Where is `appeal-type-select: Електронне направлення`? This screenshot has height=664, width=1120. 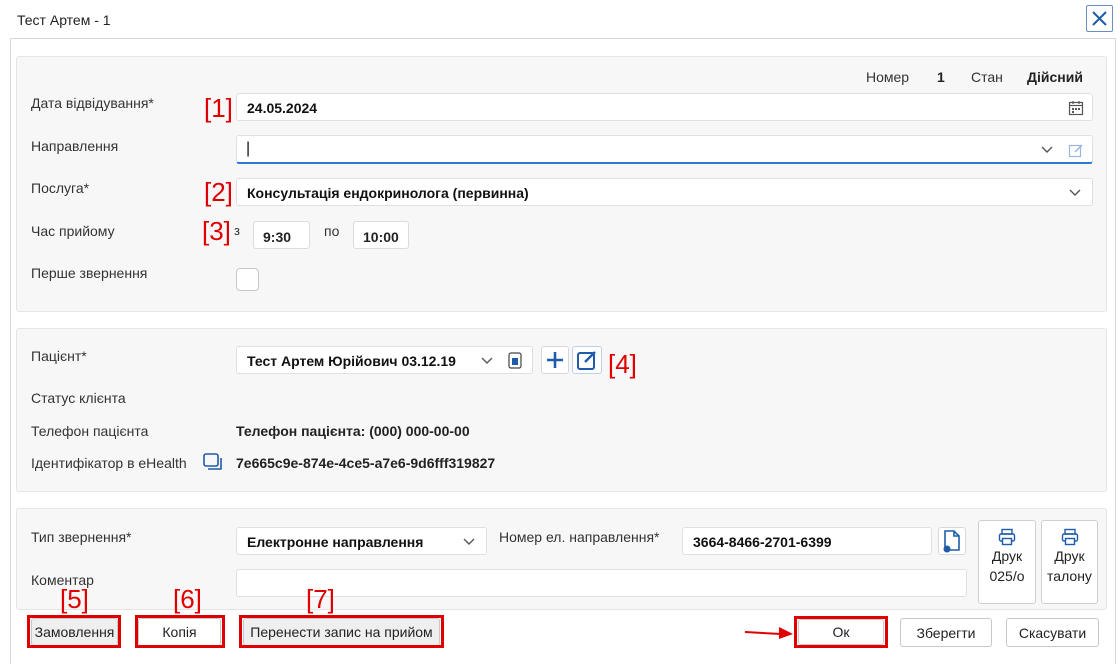
appeal-type-select: Електронне направлення is located at coordinates (361, 541).